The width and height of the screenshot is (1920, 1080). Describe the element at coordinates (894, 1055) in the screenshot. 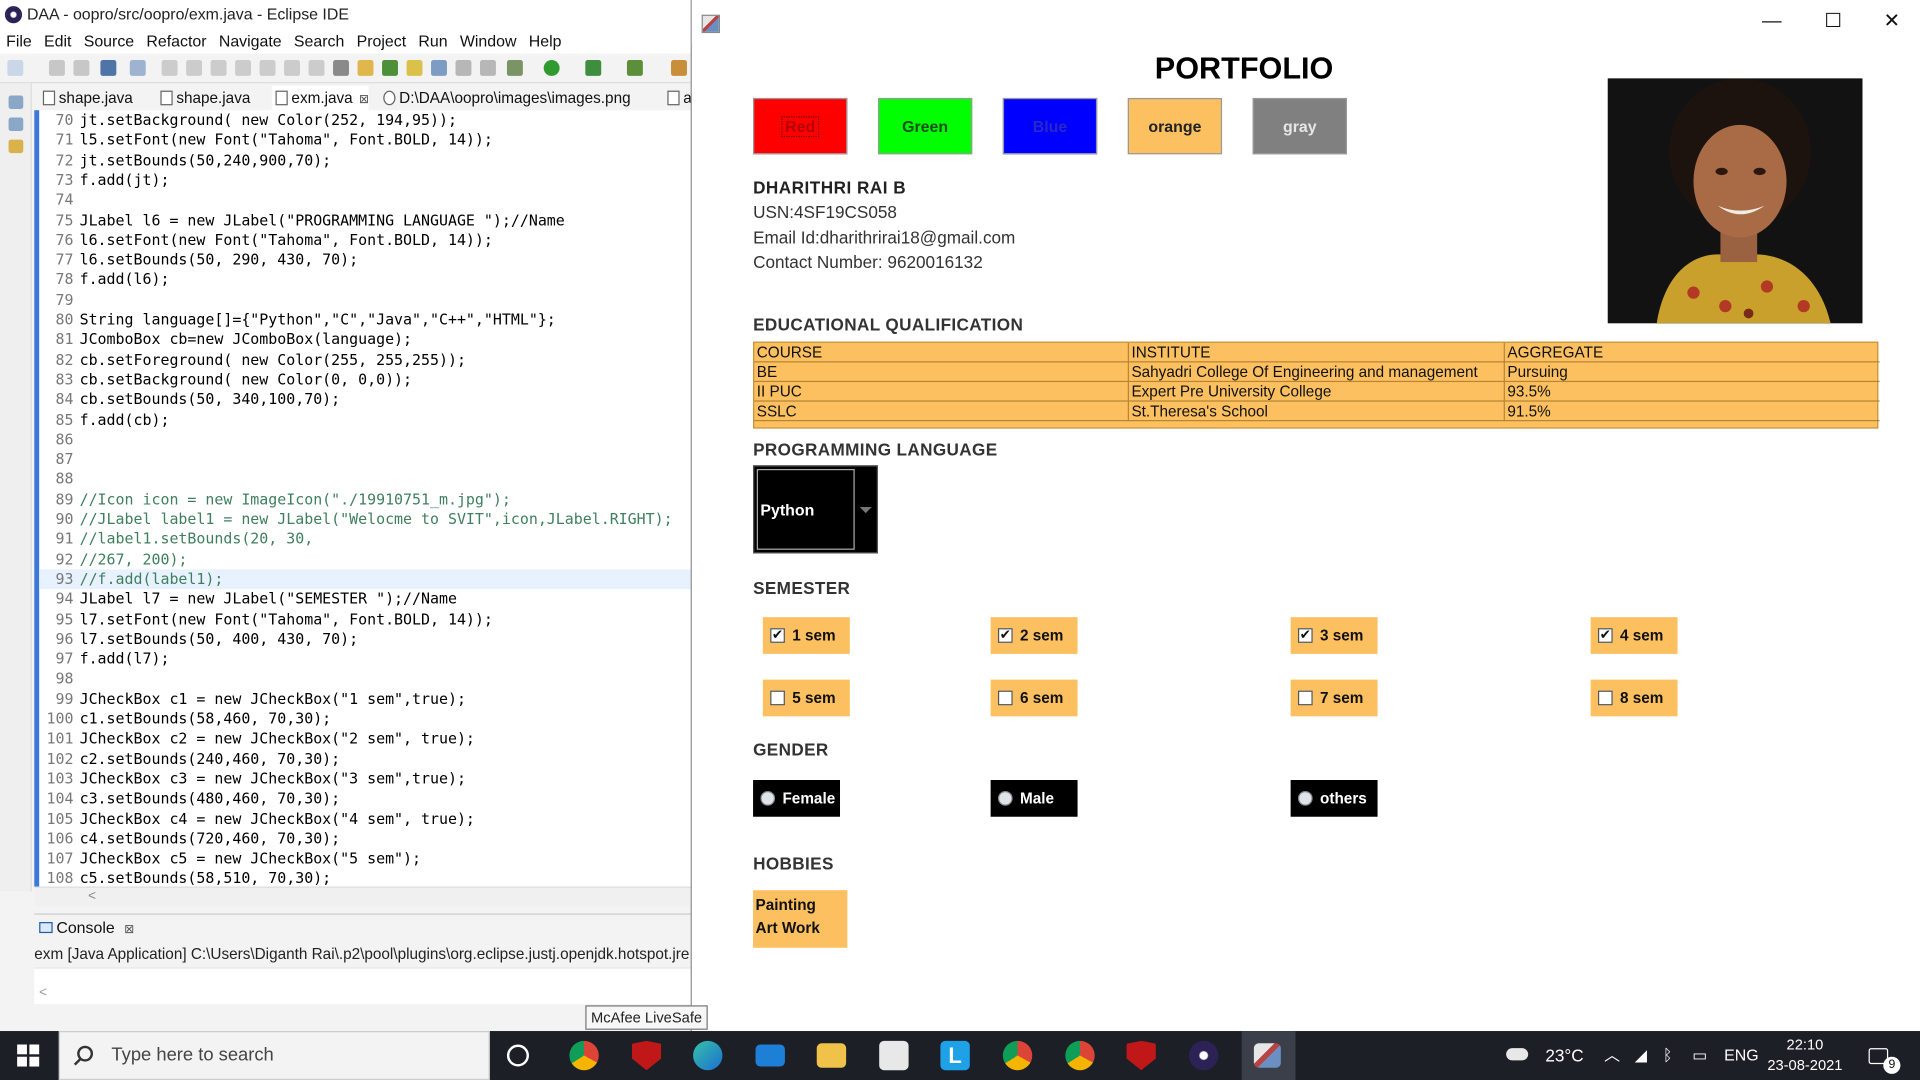

I see `store-icon` at that location.